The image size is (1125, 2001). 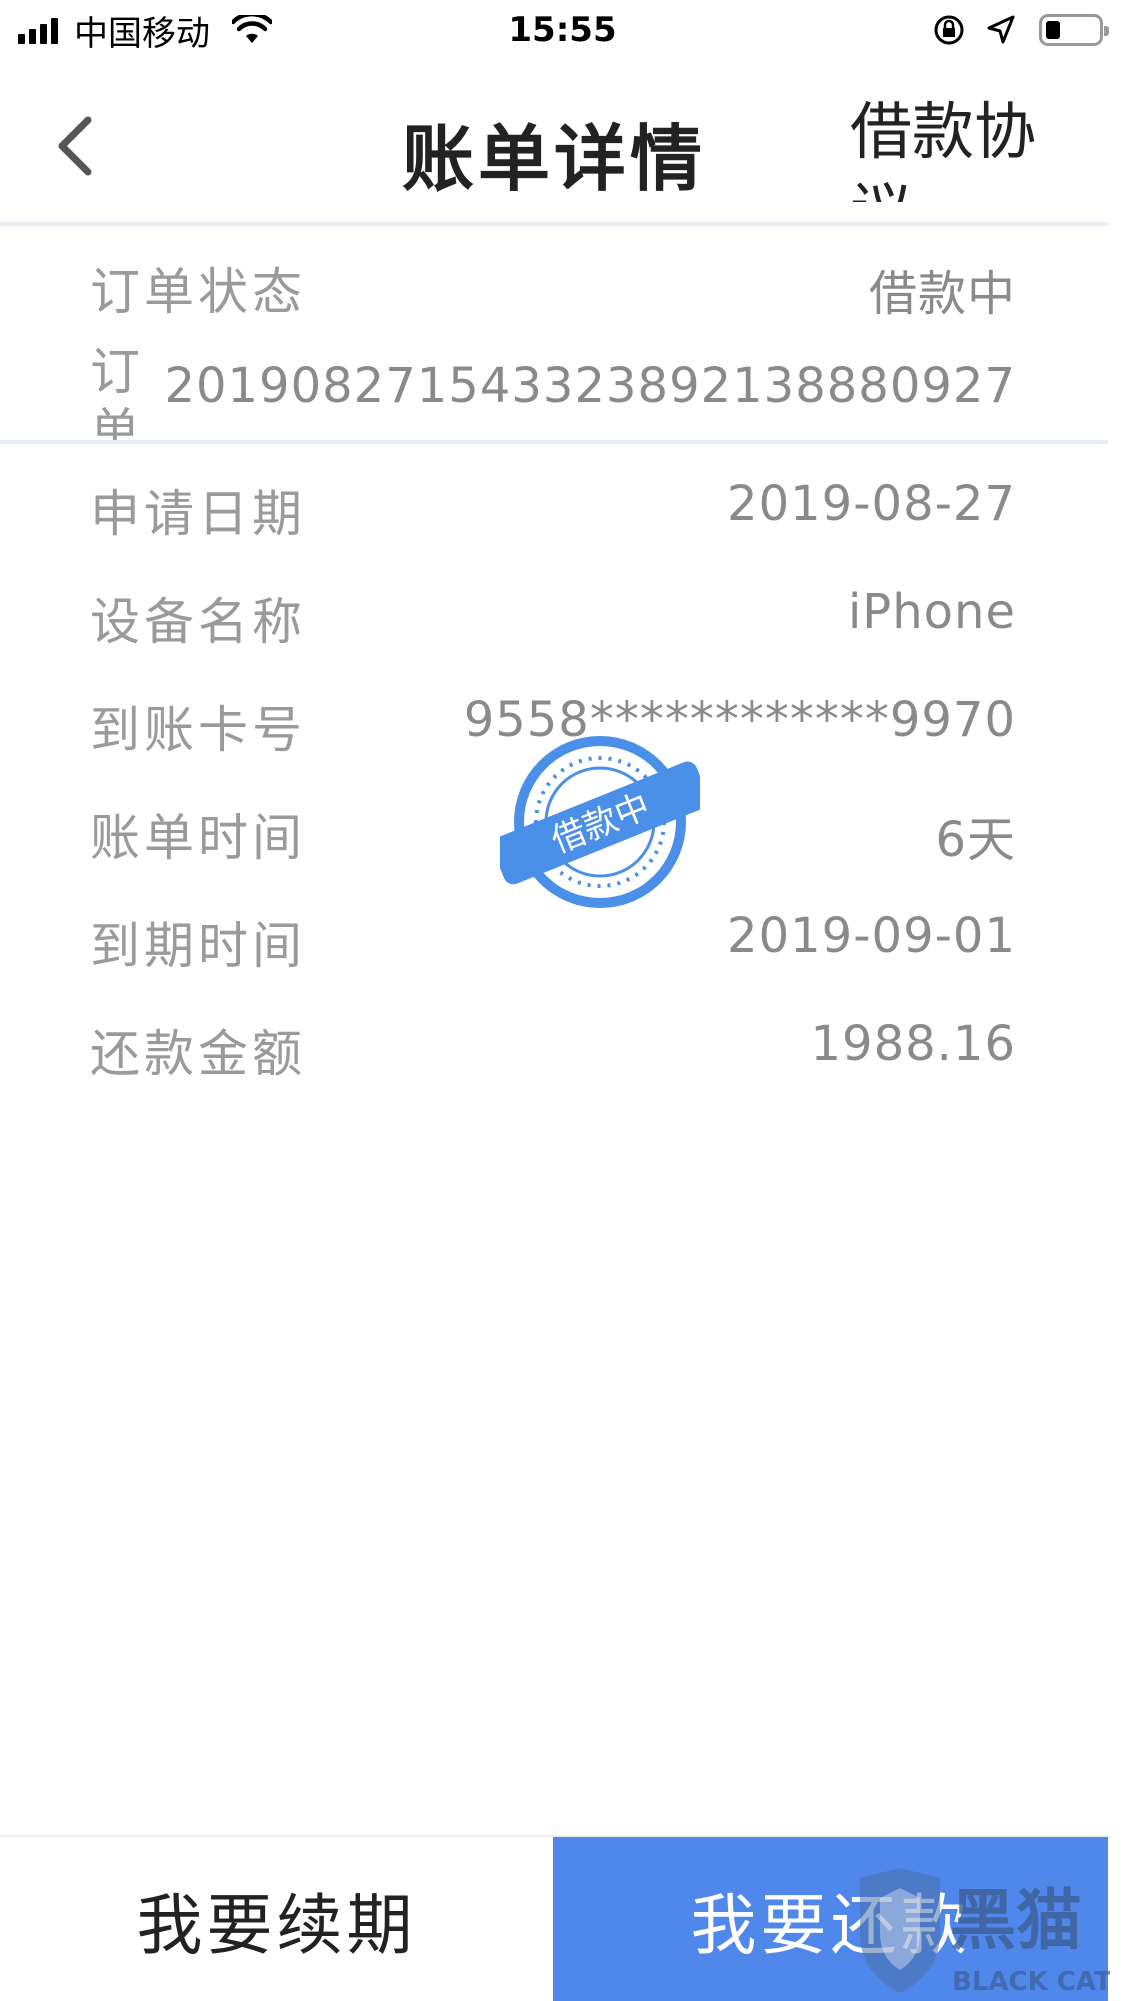 What do you see at coordinates (871, 504) in the screenshot?
I see `apply-date-value: 2019-08-27` at bounding box center [871, 504].